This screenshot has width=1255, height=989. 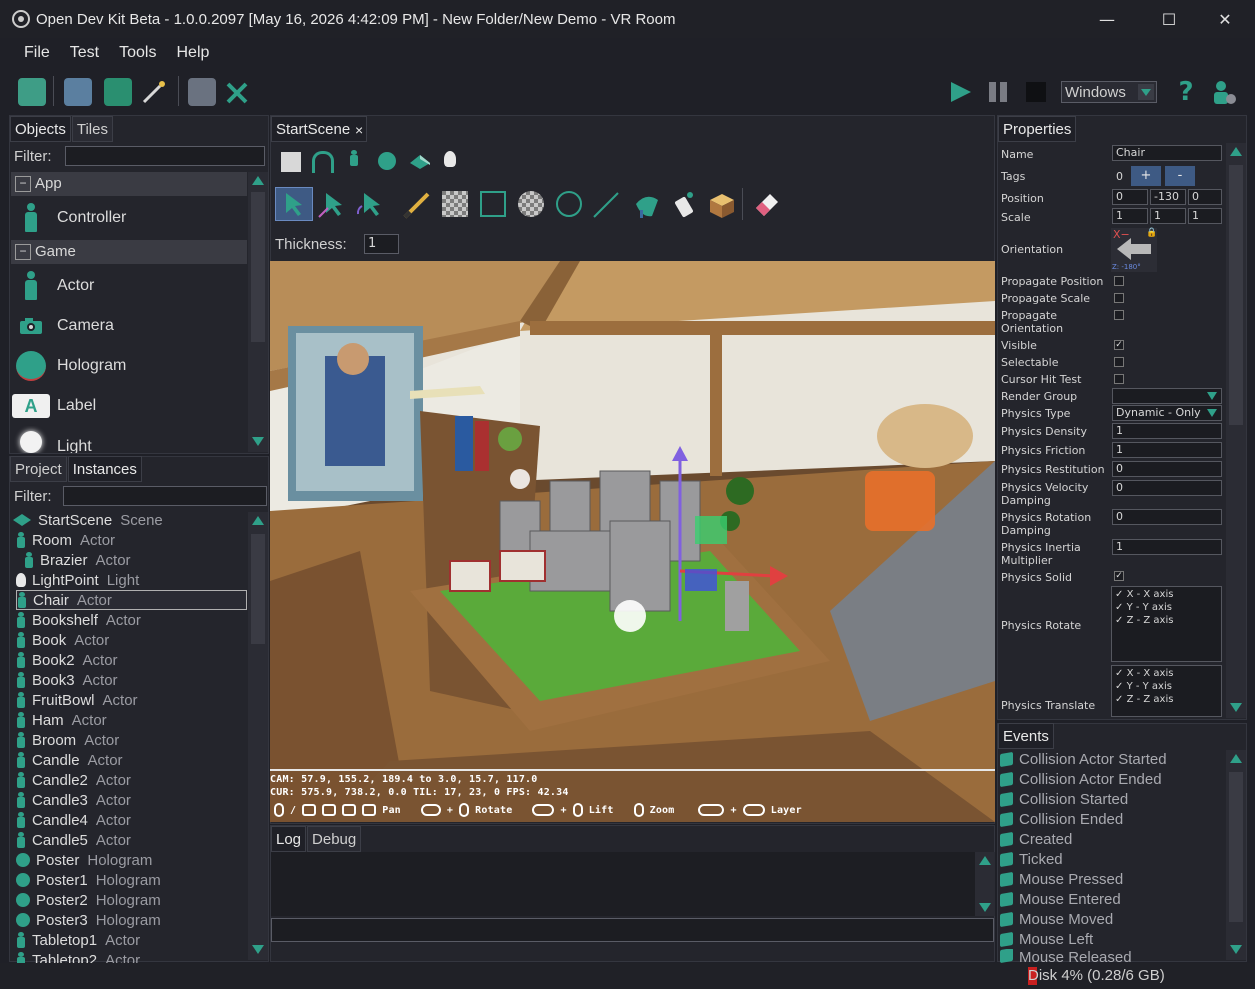 I want to click on physics-friction-input: 1, so click(x=1167, y=450).